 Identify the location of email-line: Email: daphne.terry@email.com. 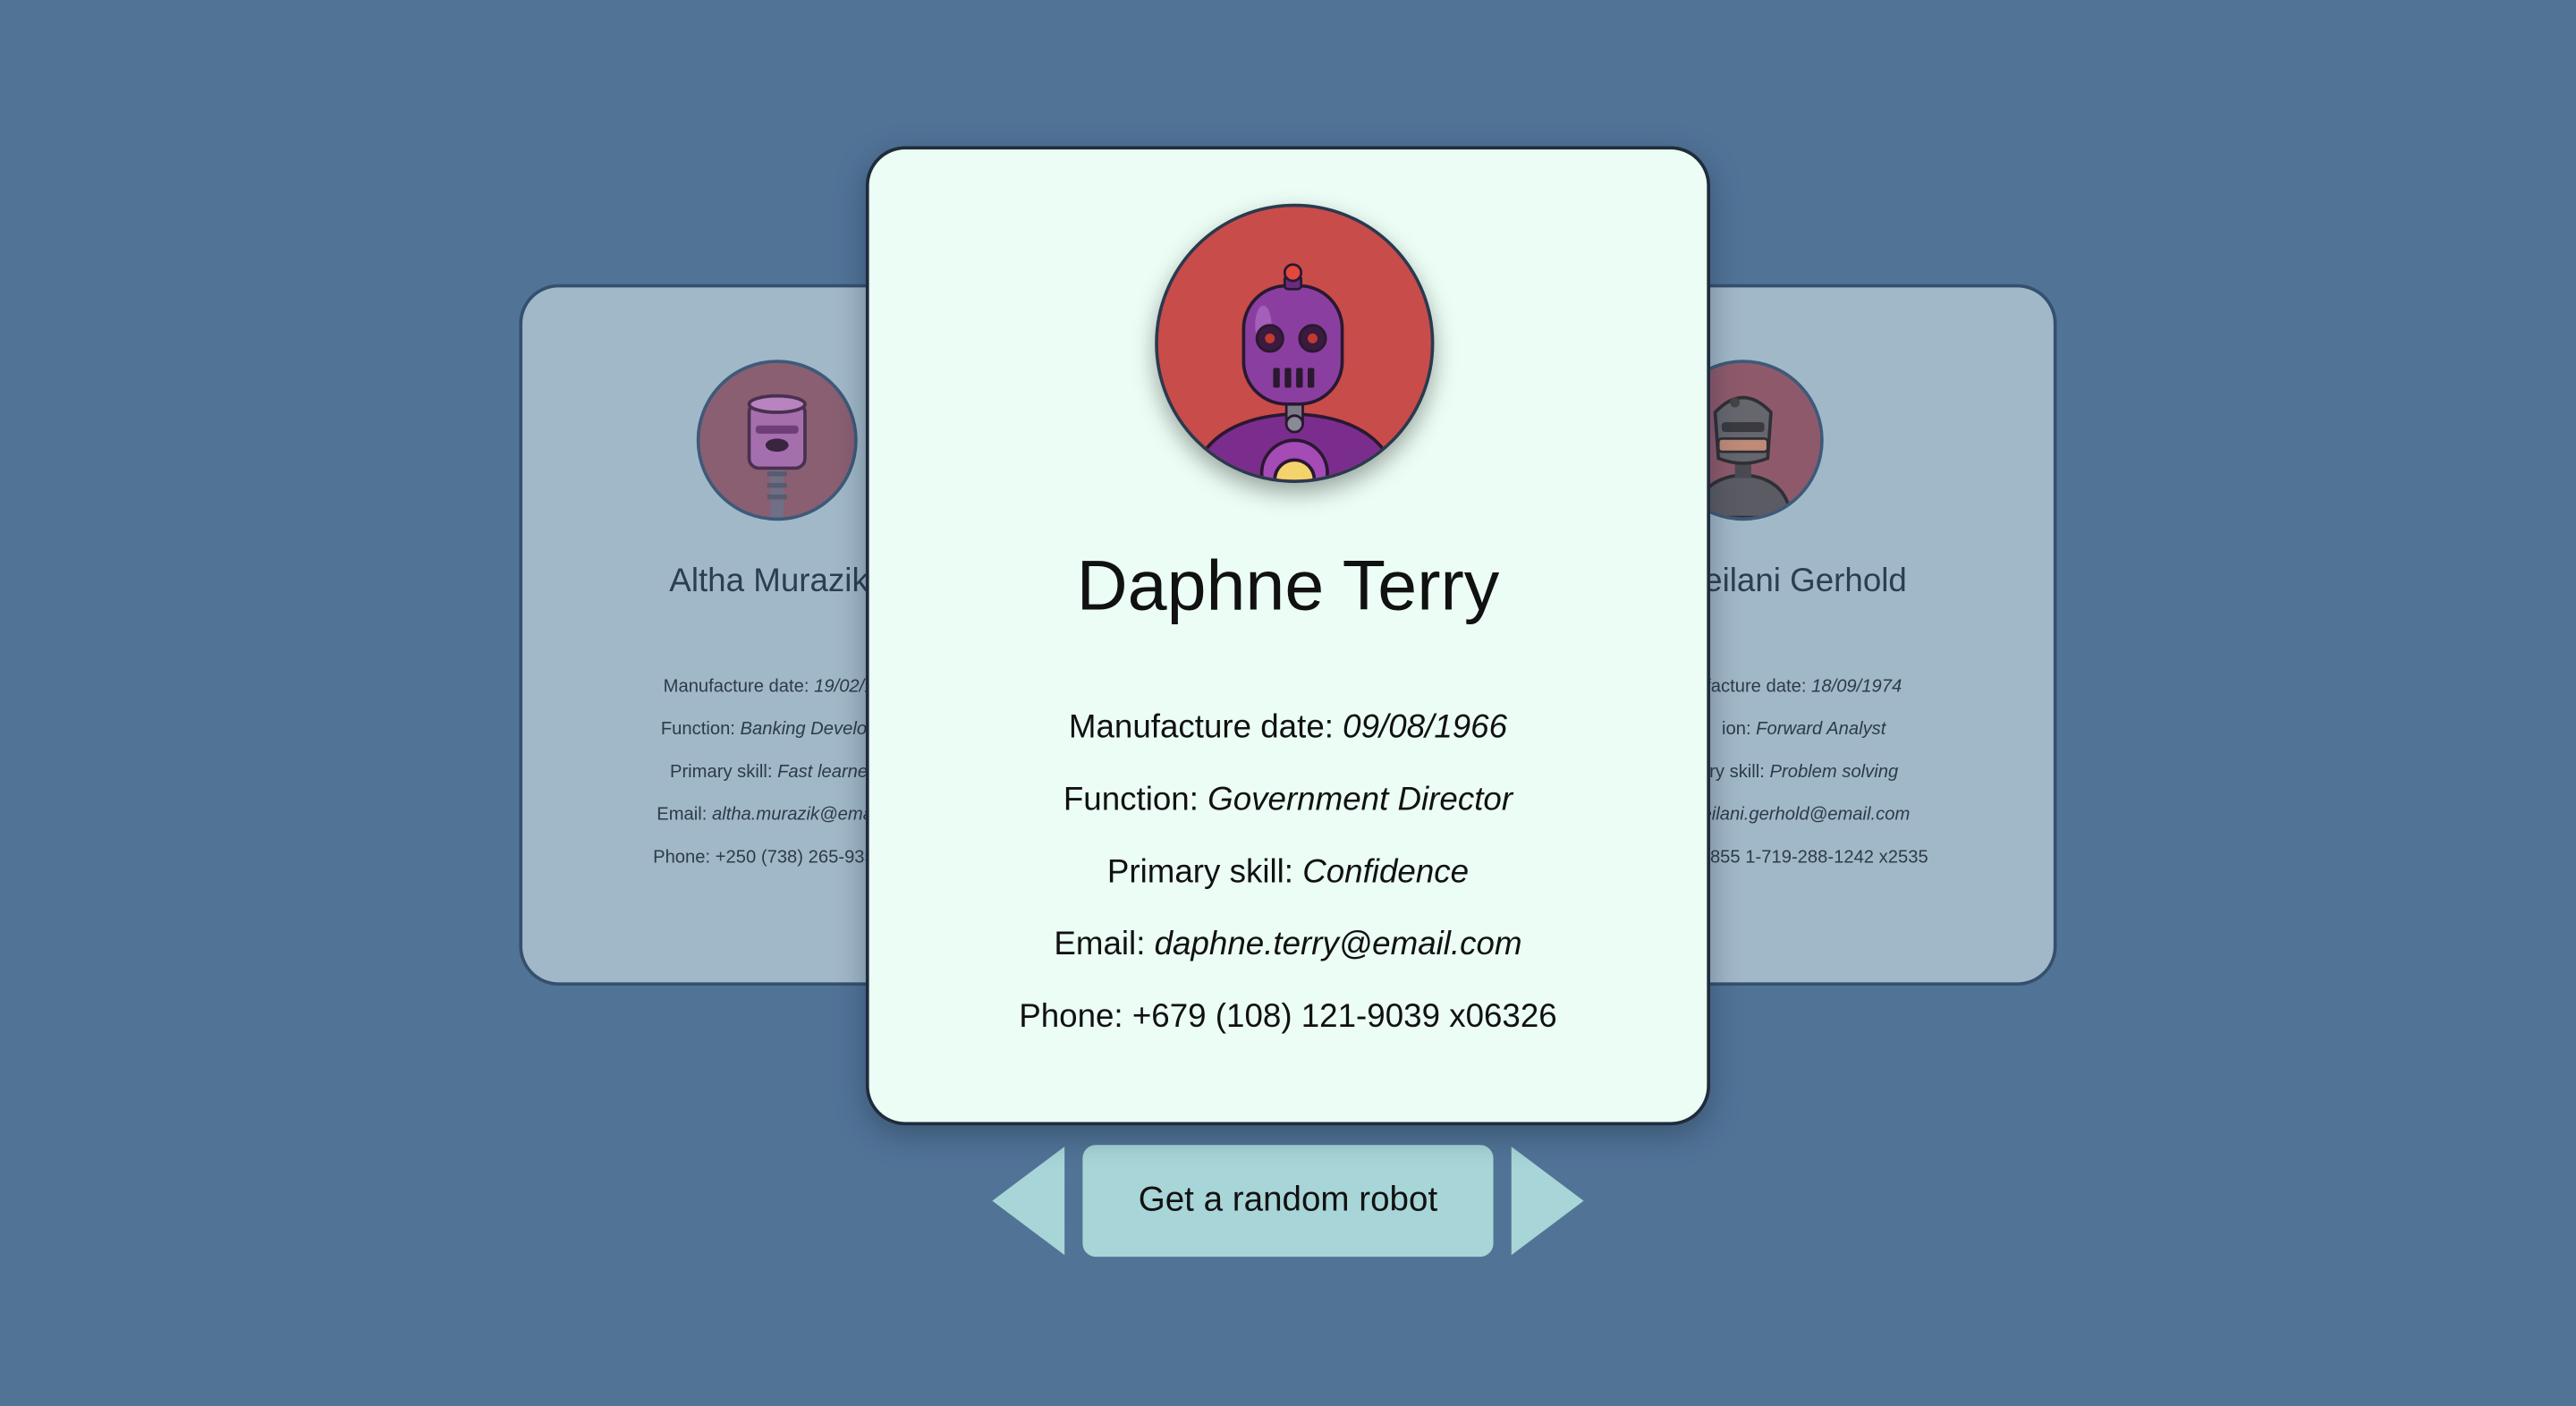
(1288, 961).